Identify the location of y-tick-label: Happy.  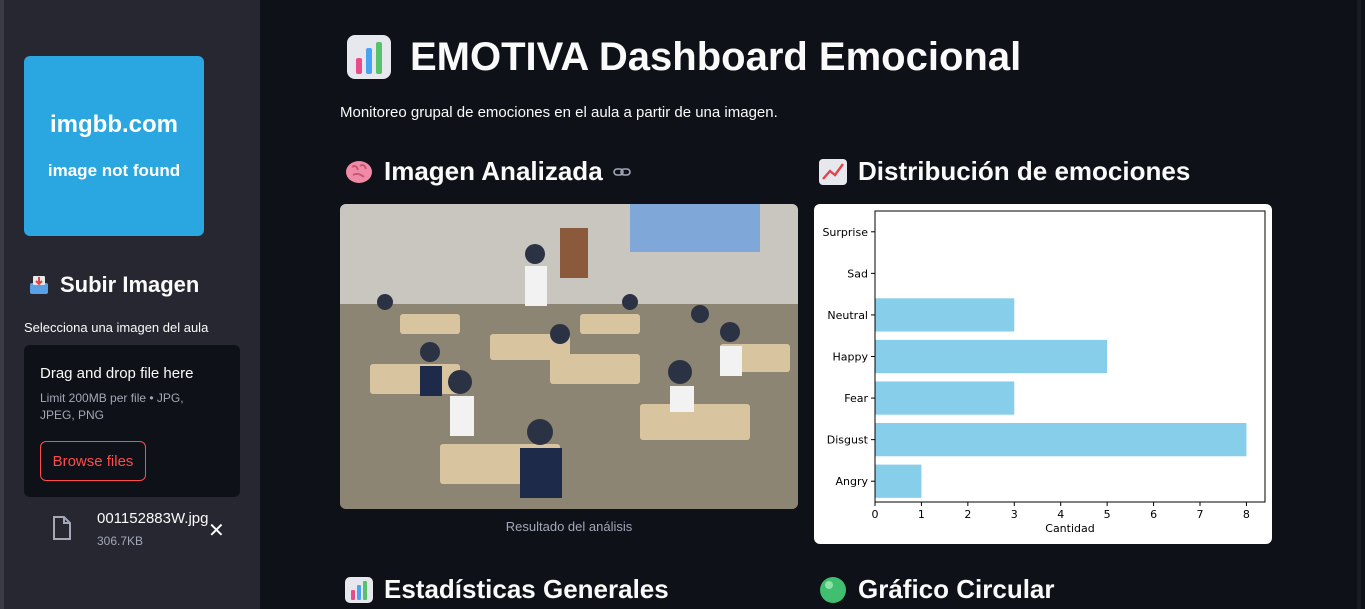
(851, 357).